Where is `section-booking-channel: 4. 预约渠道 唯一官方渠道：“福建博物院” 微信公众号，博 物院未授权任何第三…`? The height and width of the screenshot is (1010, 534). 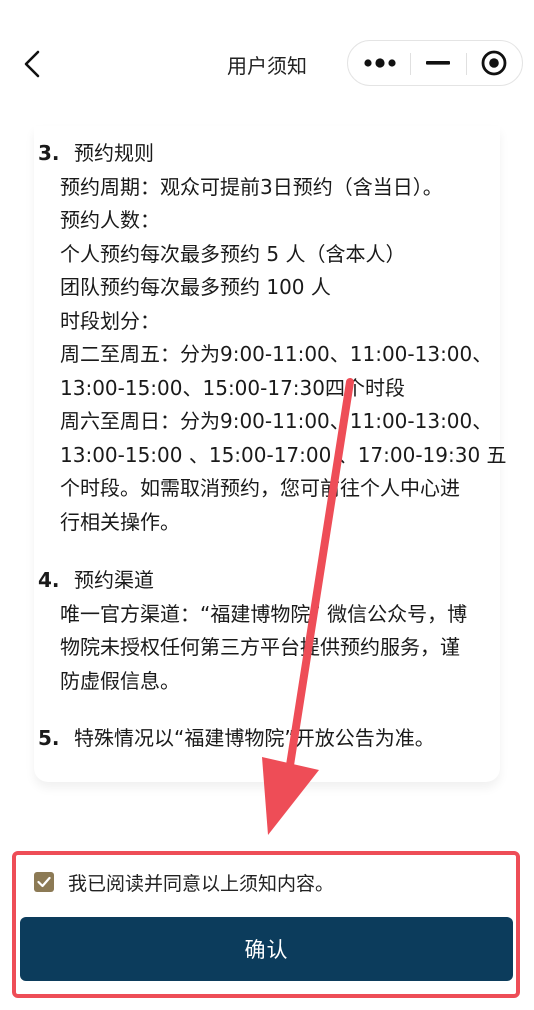
section-booking-channel: 4. 预约渠道 唯一官方渠道：“福建博物院” 微信公众号，博 物院未授权任何第三… is located at coordinates (271, 631).